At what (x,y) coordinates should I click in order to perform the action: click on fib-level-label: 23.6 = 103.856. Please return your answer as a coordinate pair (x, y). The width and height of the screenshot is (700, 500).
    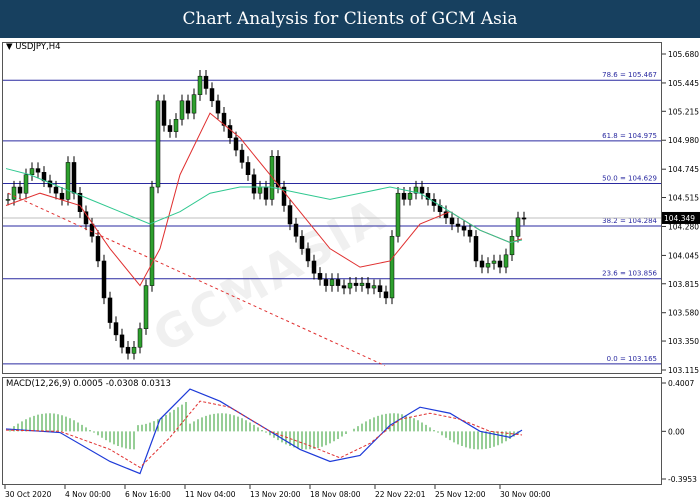
    Looking at the image, I should click on (629, 274).